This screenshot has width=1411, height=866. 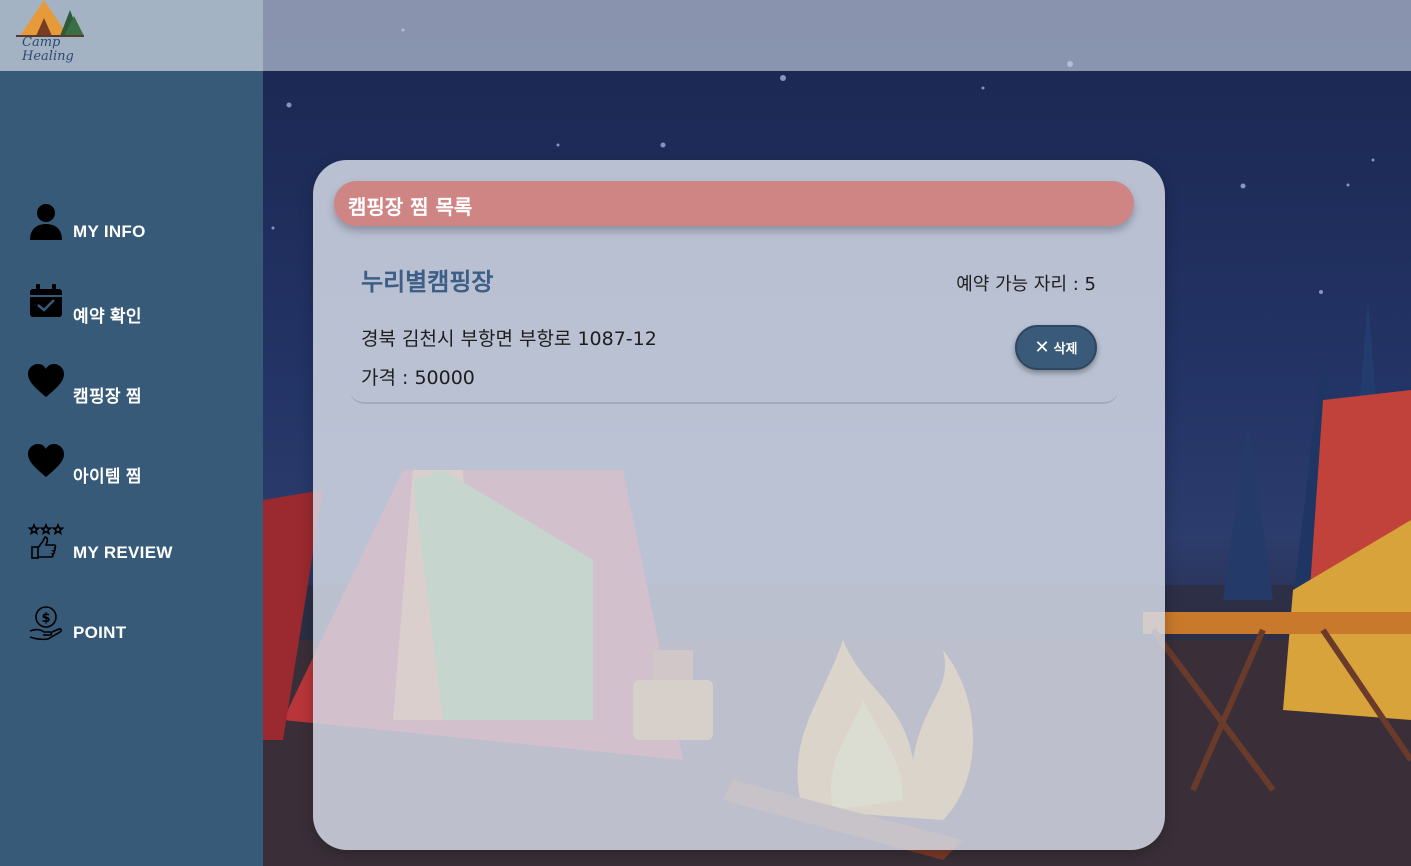 I want to click on sidebar-item-item-wishlist: 아이템 찜, so click(x=138, y=468).